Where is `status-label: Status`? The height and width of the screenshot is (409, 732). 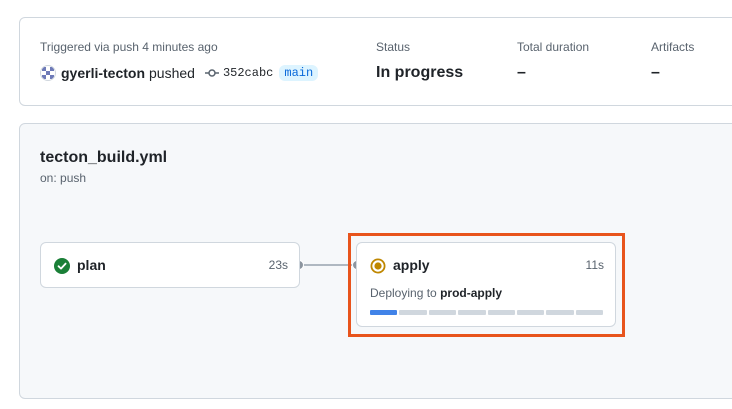
status-label: Status is located at coordinates (393, 47).